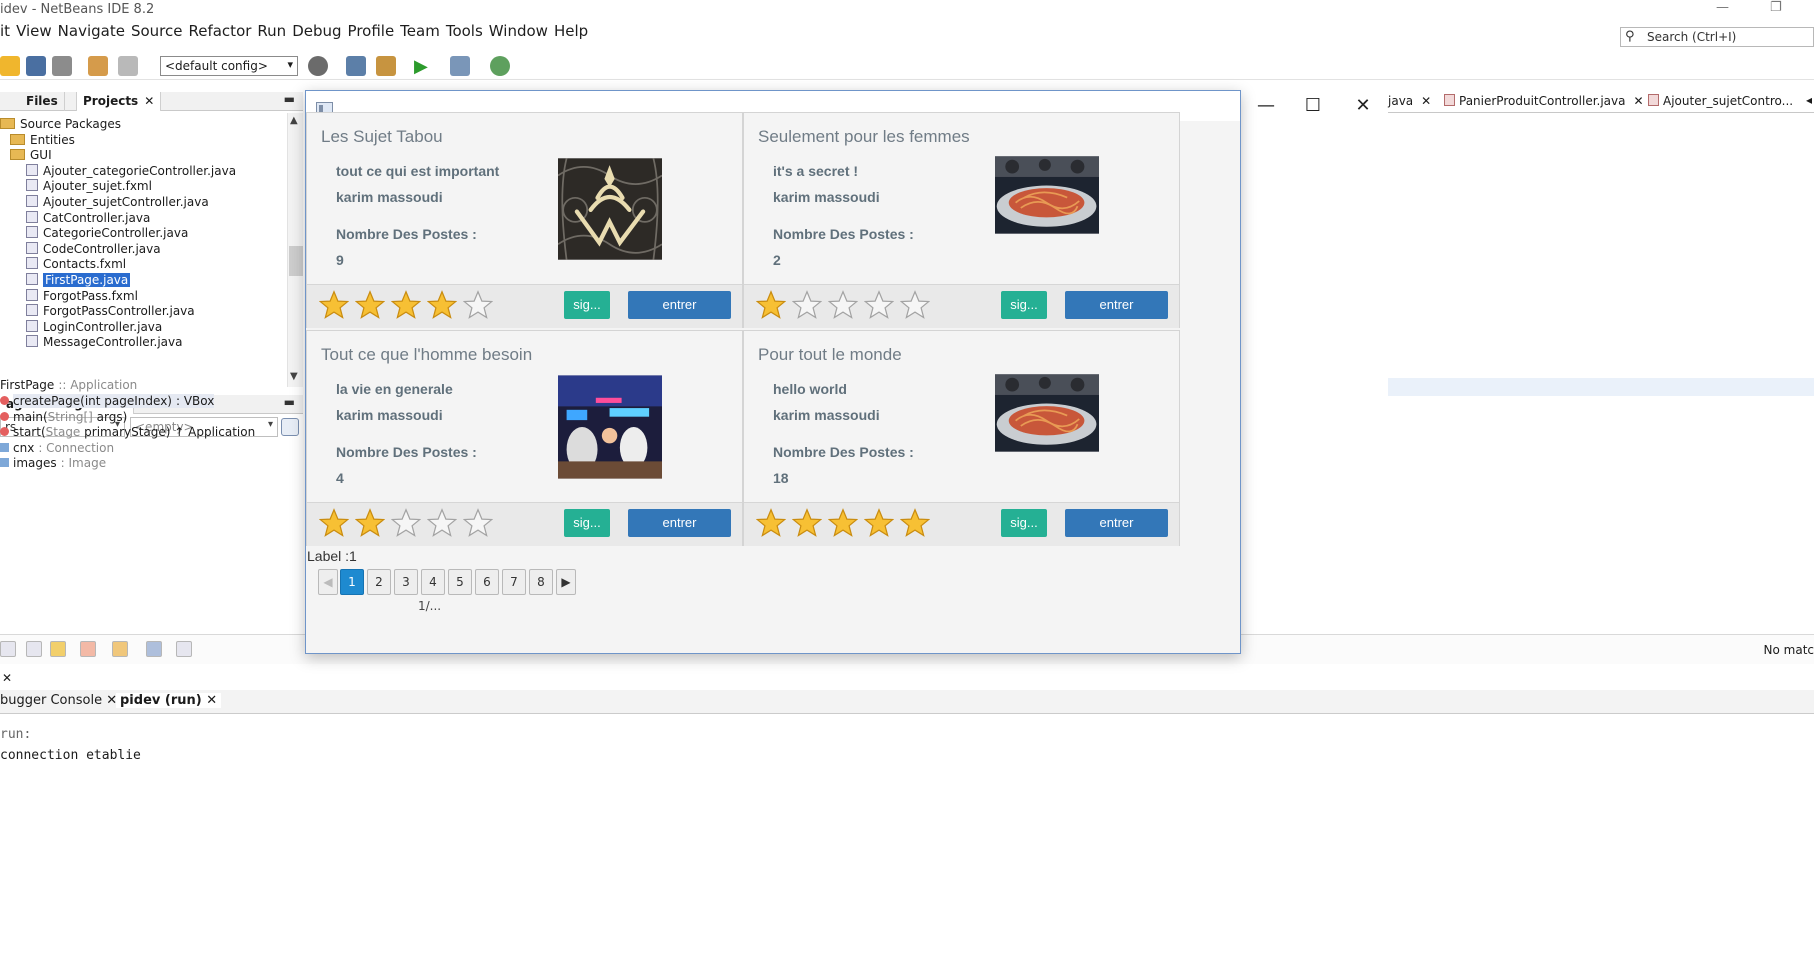 The height and width of the screenshot is (979, 1814). What do you see at coordinates (107, 234) in the screenshot?
I see `tree-item: CategorieController.java` at bounding box center [107, 234].